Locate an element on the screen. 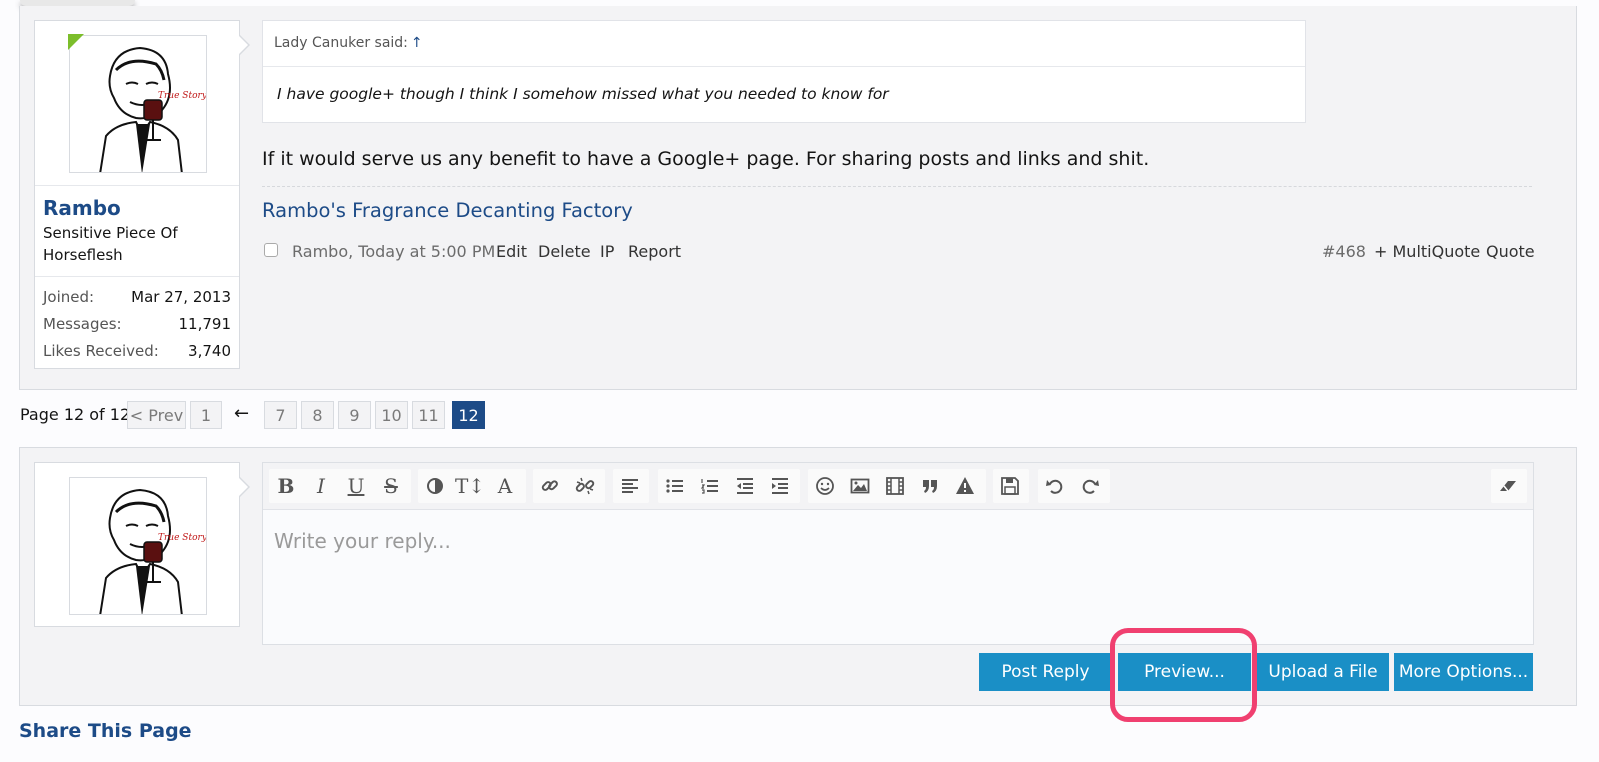  delete-link: Delete is located at coordinates (564, 251).